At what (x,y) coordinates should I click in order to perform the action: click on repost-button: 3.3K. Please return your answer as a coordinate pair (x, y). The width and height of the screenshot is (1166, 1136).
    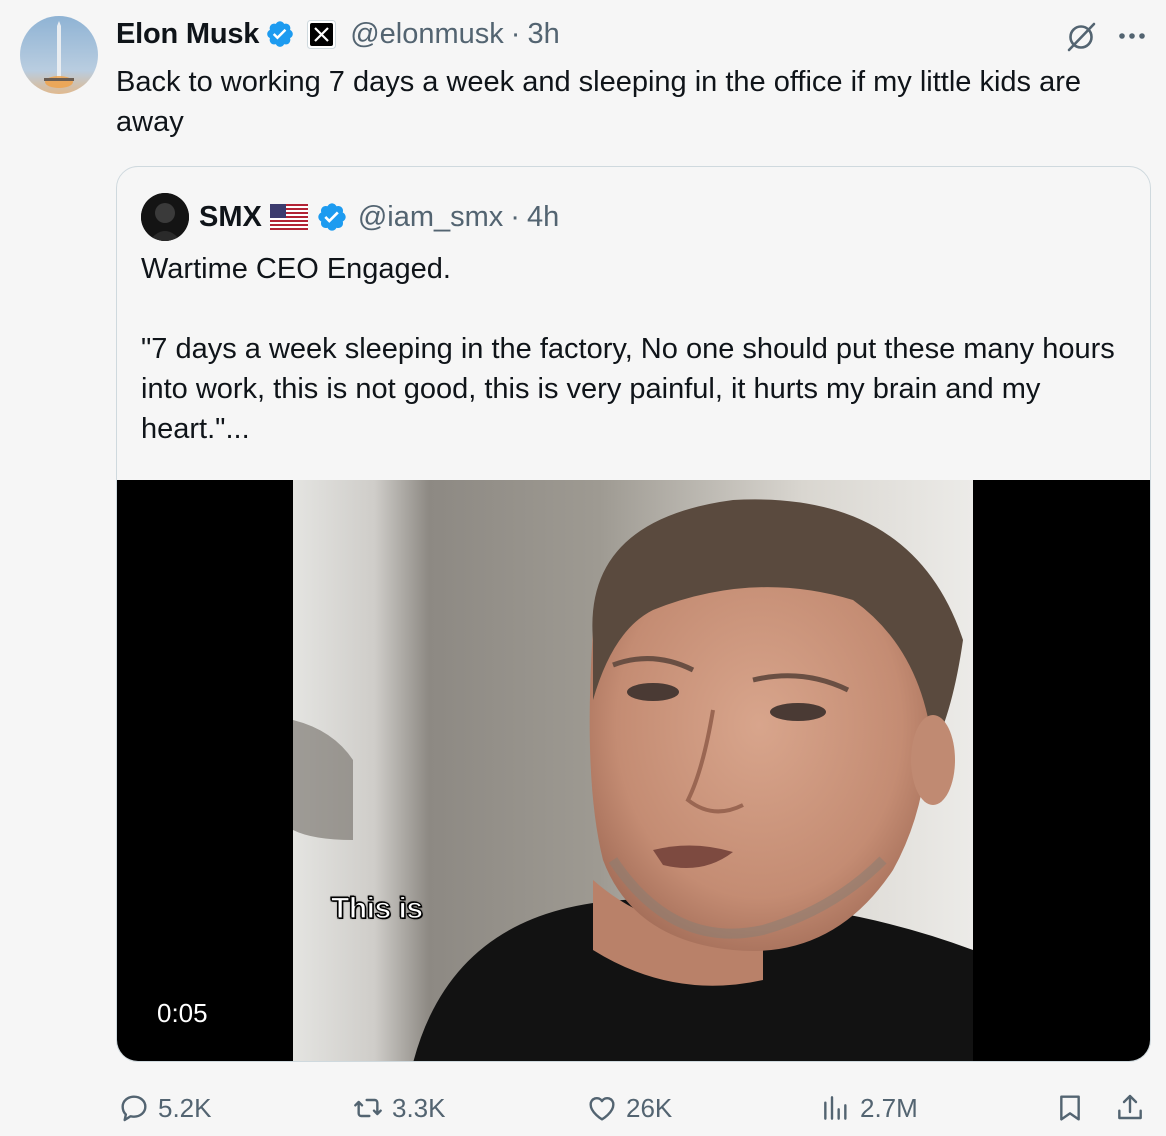
    Looking at the image, I should click on (399, 1108).